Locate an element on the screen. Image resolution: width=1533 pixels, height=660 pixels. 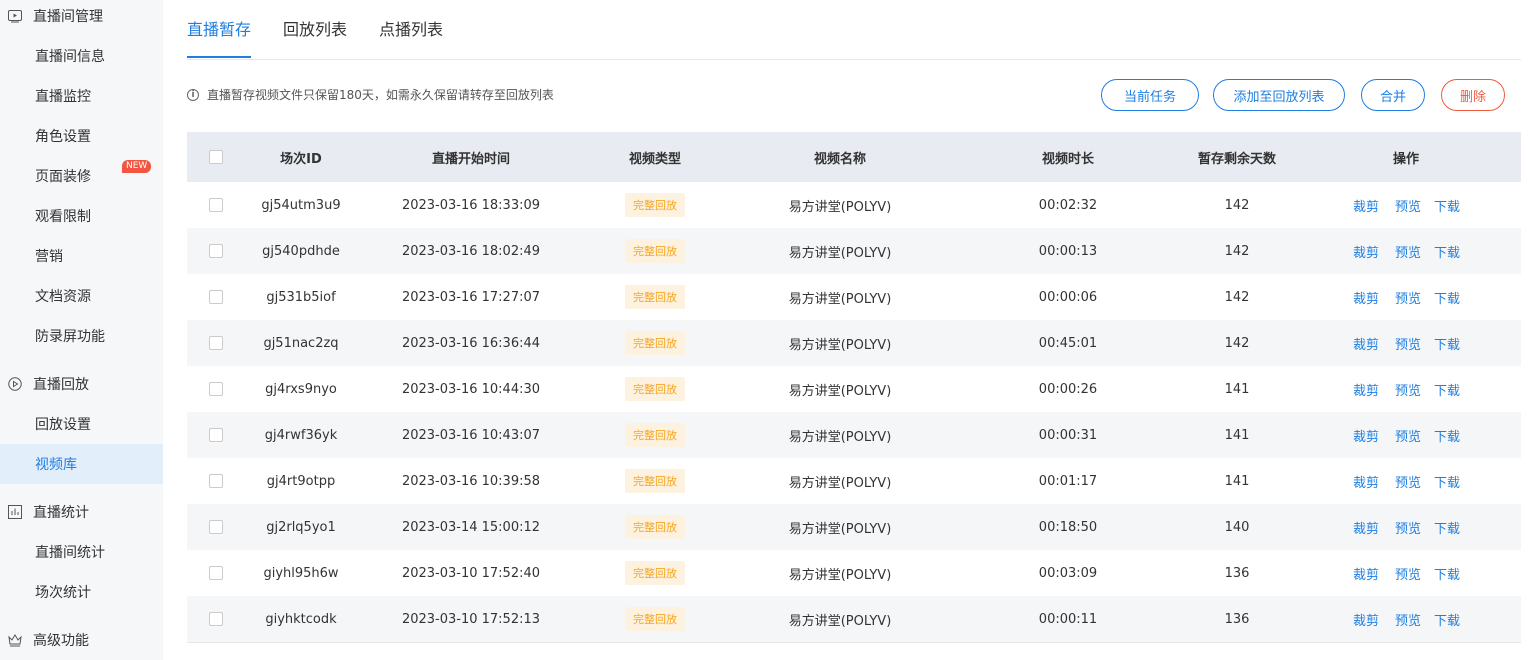
sidebar-group-advanced: 高级功能 is located at coordinates (81, 640).